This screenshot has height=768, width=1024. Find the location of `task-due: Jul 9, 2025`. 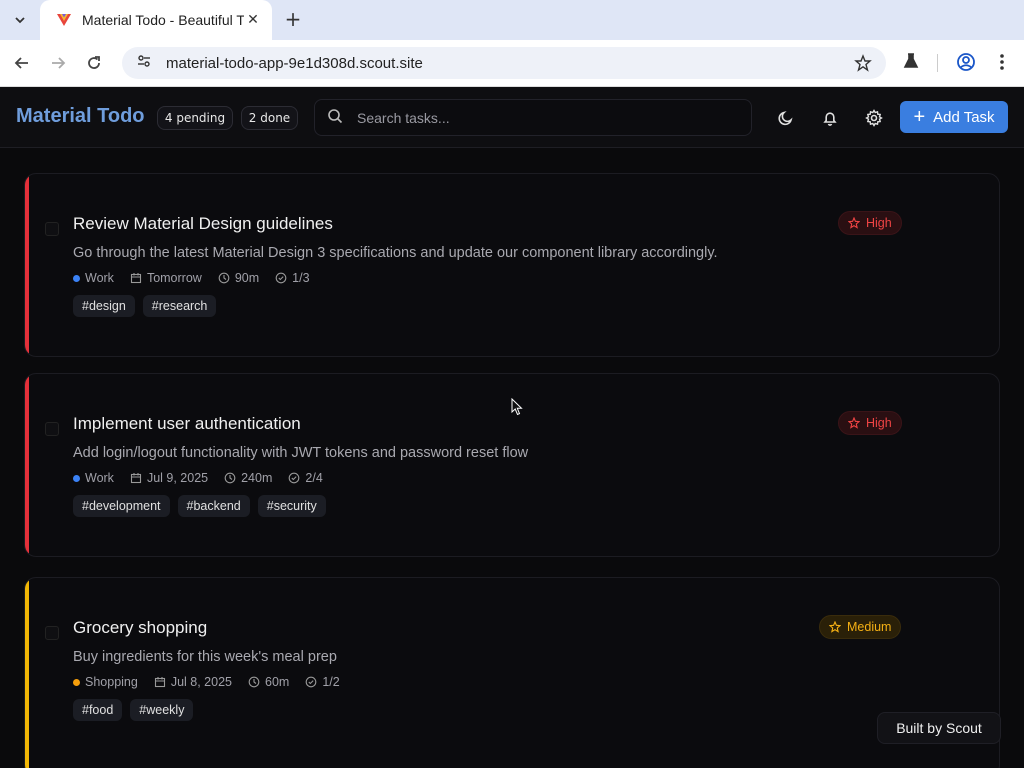

task-due: Jul 9, 2025 is located at coordinates (177, 478).